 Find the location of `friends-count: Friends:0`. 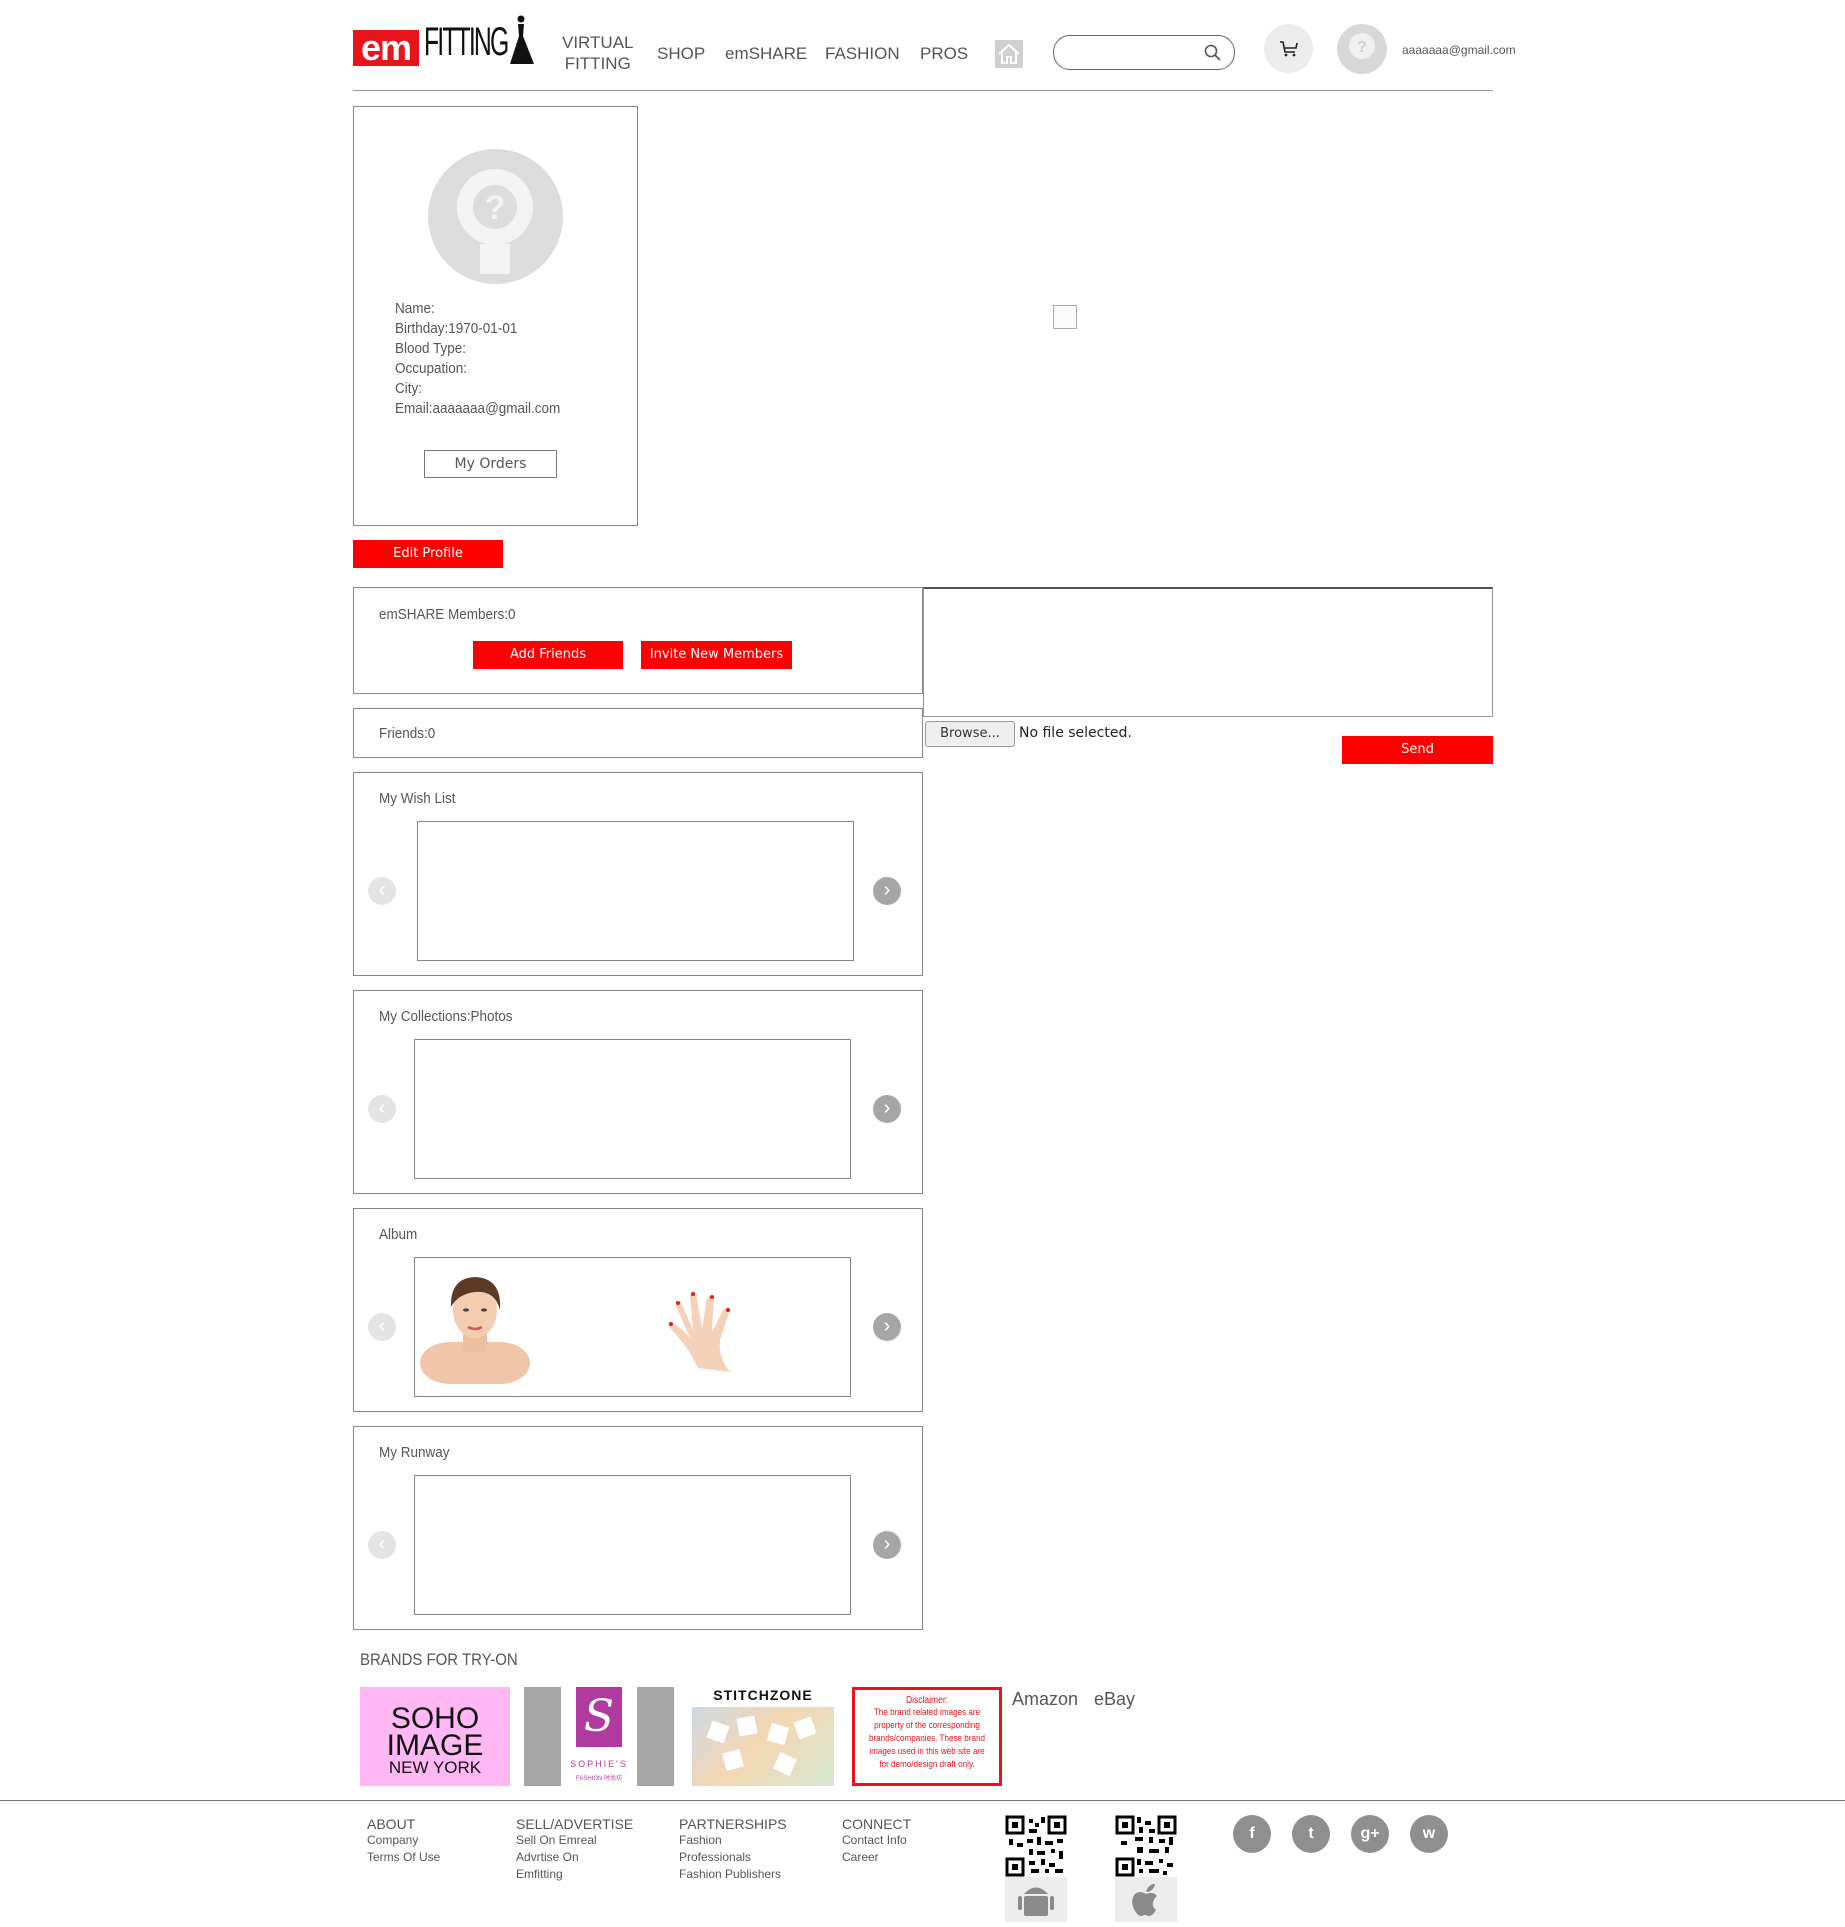

friends-count: Friends:0 is located at coordinates (407, 733).